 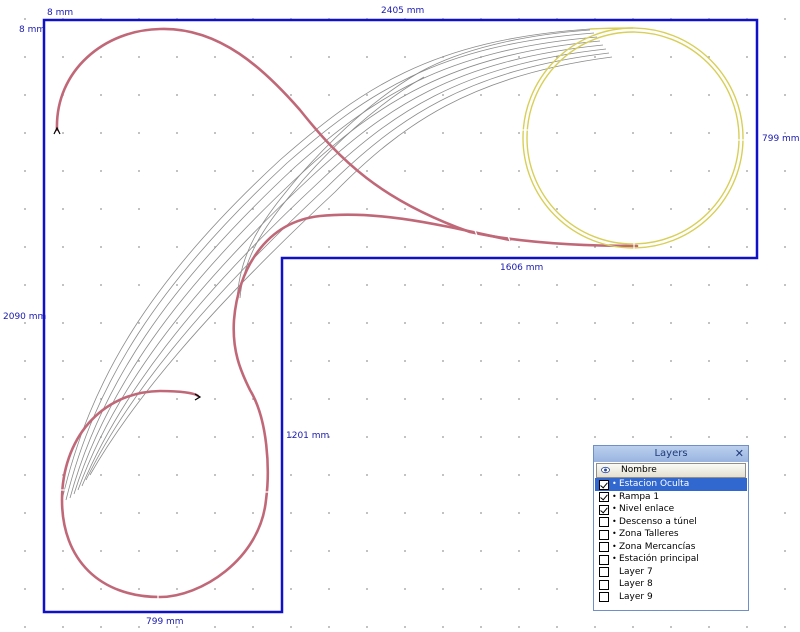 I want to click on layer-name: Estacion Oculta, so click(x=654, y=484).